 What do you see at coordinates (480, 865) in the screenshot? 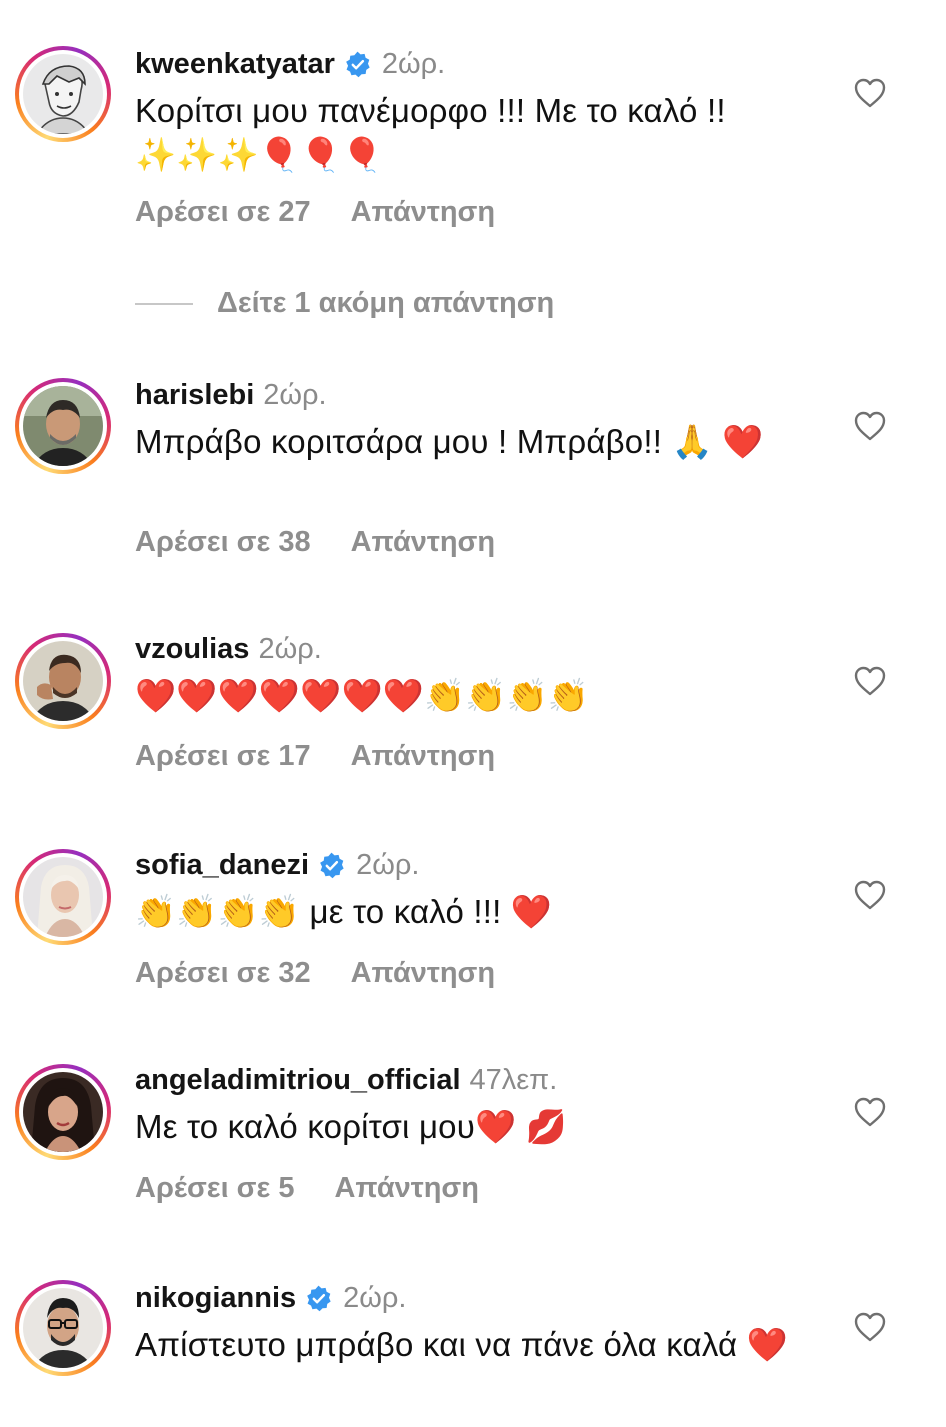
I see `comment-meta: sofia_danezi 2ώρ.` at bounding box center [480, 865].